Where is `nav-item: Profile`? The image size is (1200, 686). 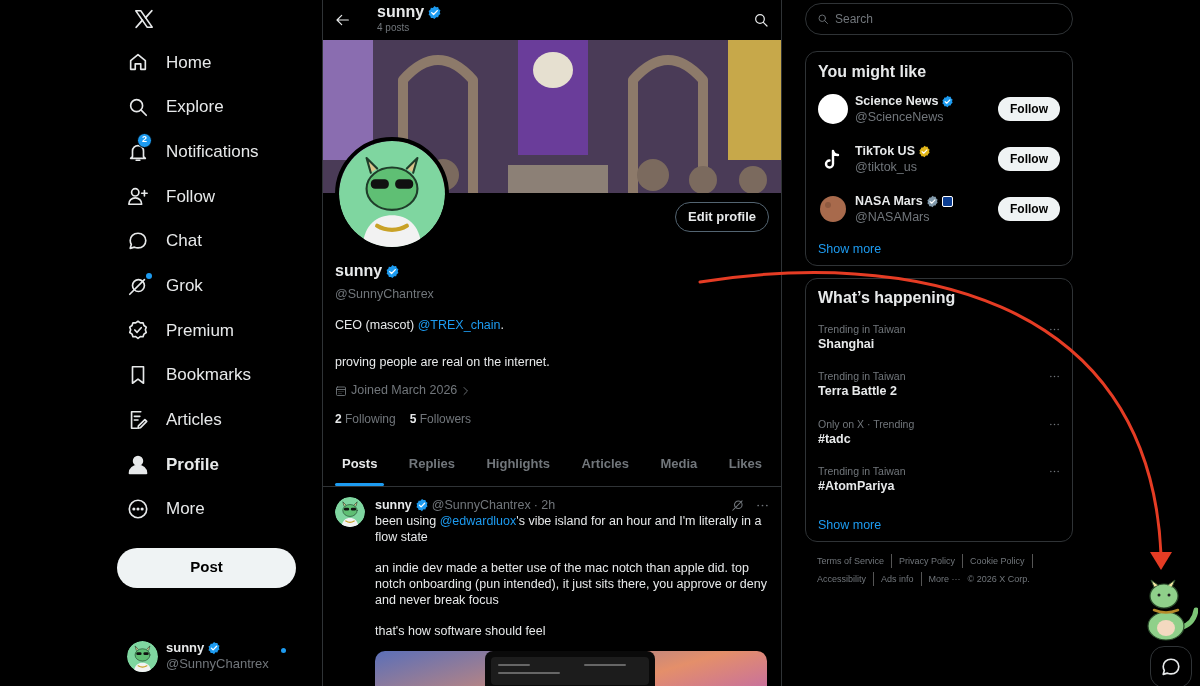 nav-item: Profile is located at coordinates (206, 464).